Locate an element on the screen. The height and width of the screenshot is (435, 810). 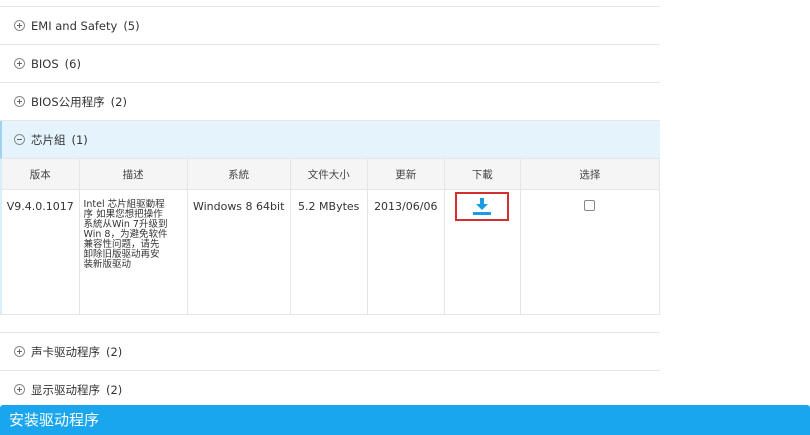
category-chipset: 芯片組 (1) is located at coordinates (330, 140).